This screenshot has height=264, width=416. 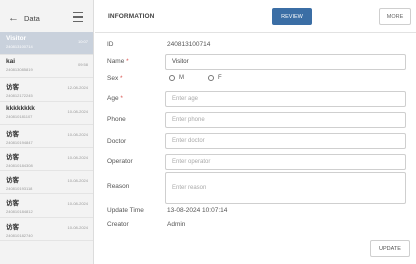 What do you see at coordinates (176, 78) in the screenshot?
I see `sex-option-m: M` at bounding box center [176, 78].